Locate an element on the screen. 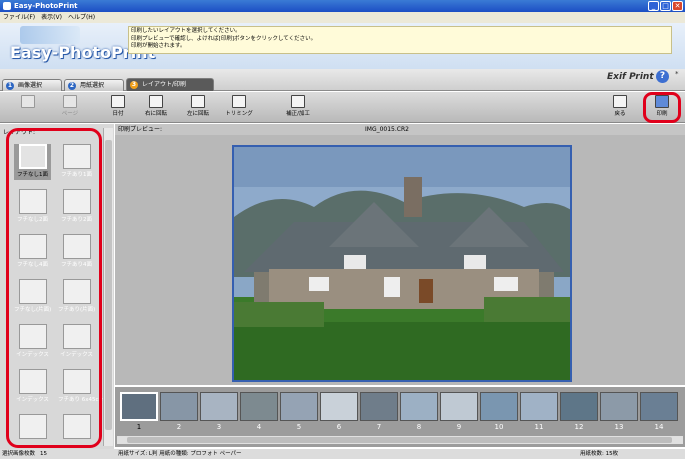 This screenshot has height=459, width=685. tool-rotate-right: 右に回転 is located at coordinates (156, 107).